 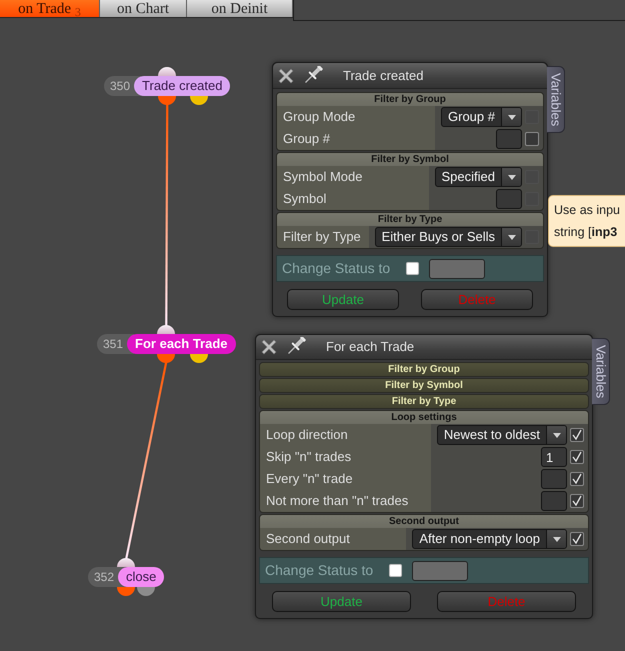 I want to click on tooltip-text: Use as inpu, so click(x=588, y=210).